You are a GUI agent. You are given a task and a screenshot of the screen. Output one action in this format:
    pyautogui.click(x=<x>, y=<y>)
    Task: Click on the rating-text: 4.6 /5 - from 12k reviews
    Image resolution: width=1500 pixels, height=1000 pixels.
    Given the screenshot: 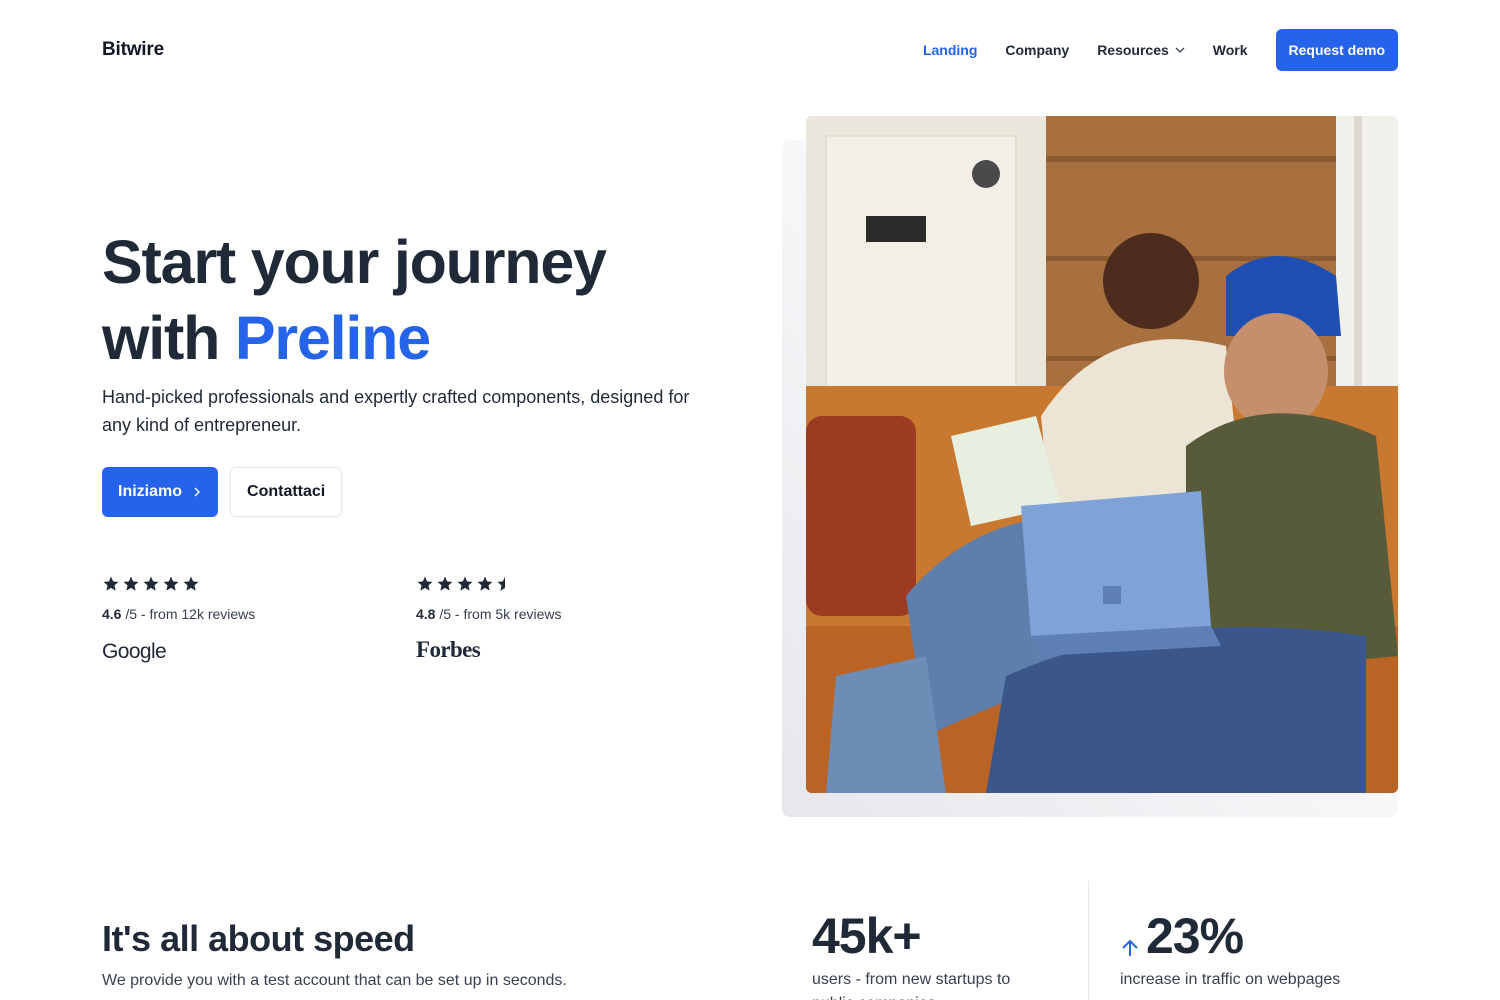 What is the action you would take?
    pyautogui.click(x=178, y=614)
    